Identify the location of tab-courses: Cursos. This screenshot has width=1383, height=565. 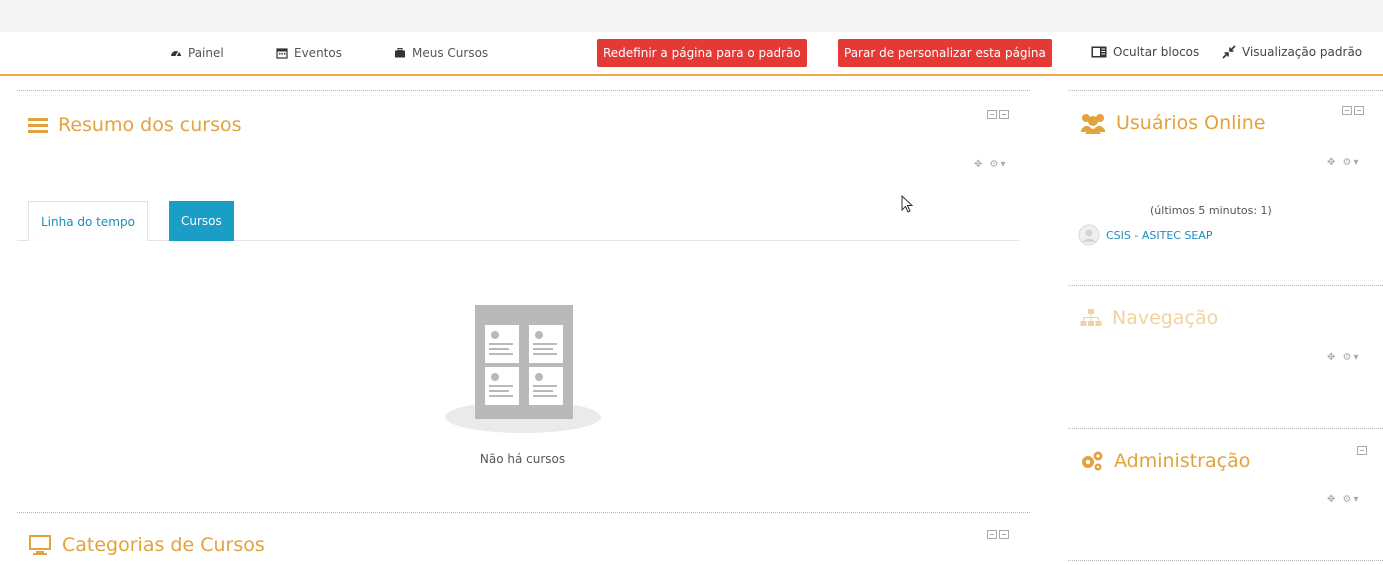
(201, 221).